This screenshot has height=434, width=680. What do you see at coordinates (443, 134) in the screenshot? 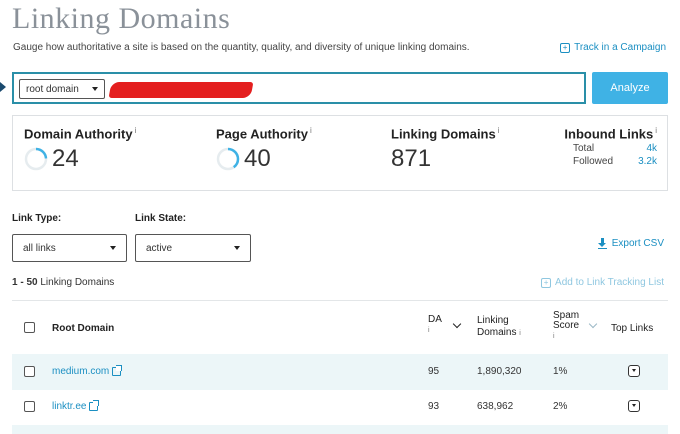
I see `linking-domains-label: Linking Domains` at bounding box center [443, 134].